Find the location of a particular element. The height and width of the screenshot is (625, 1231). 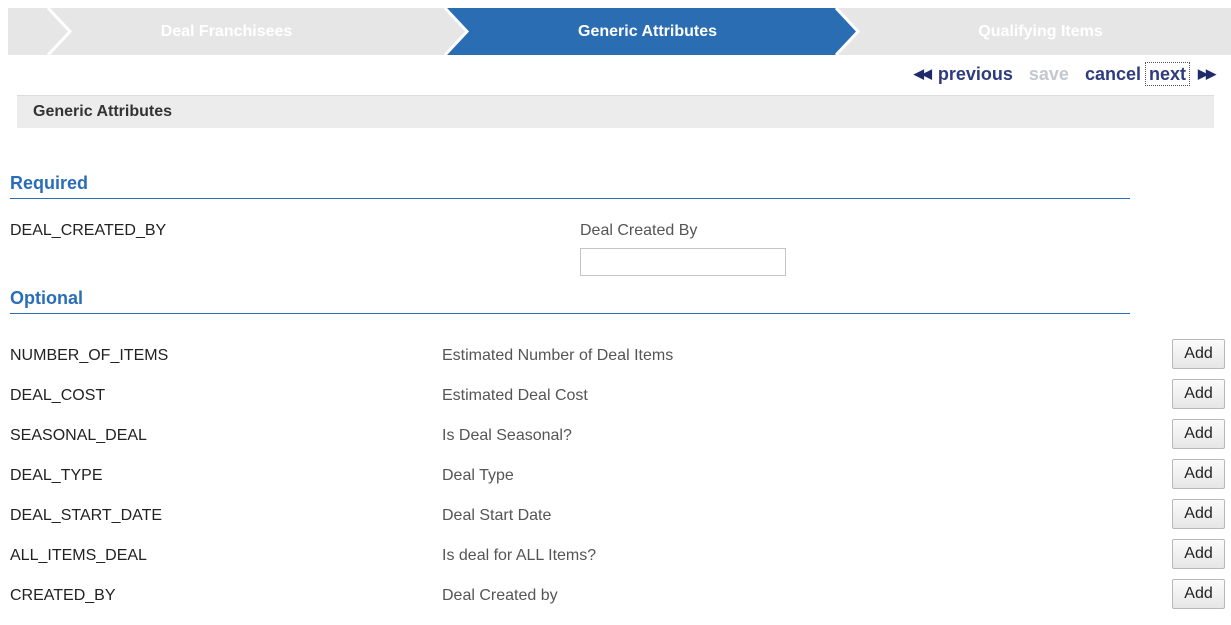

optional-row-deal-type: DEAL_TYPE Deal Type Add is located at coordinates (617, 476).